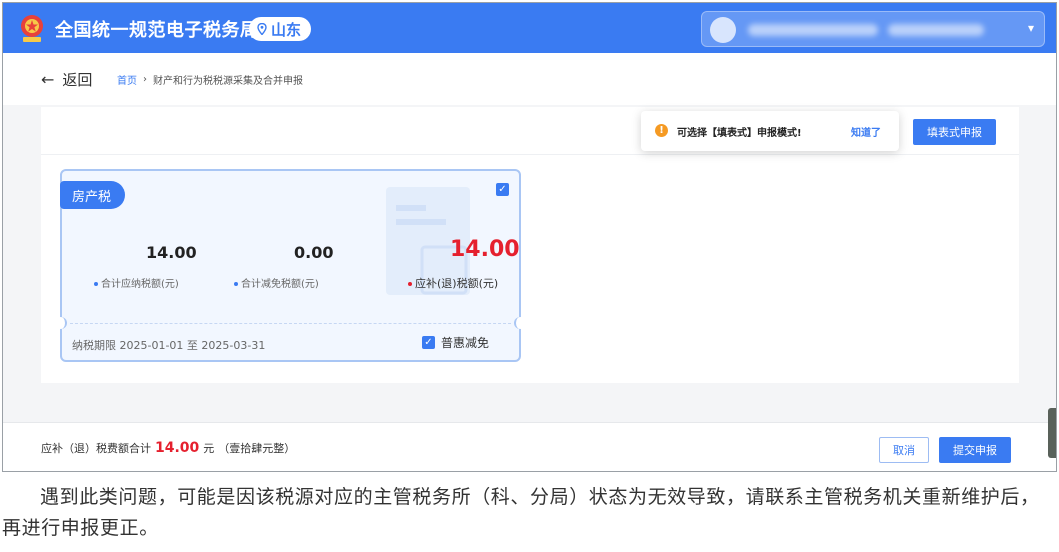 The width and height of the screenshot is (1059, 552). What do you see at coordinates (276, 282) in the screenshot?
I see `total-relief-label: 合计减免税额(元)` at bounding box center [276, 282].